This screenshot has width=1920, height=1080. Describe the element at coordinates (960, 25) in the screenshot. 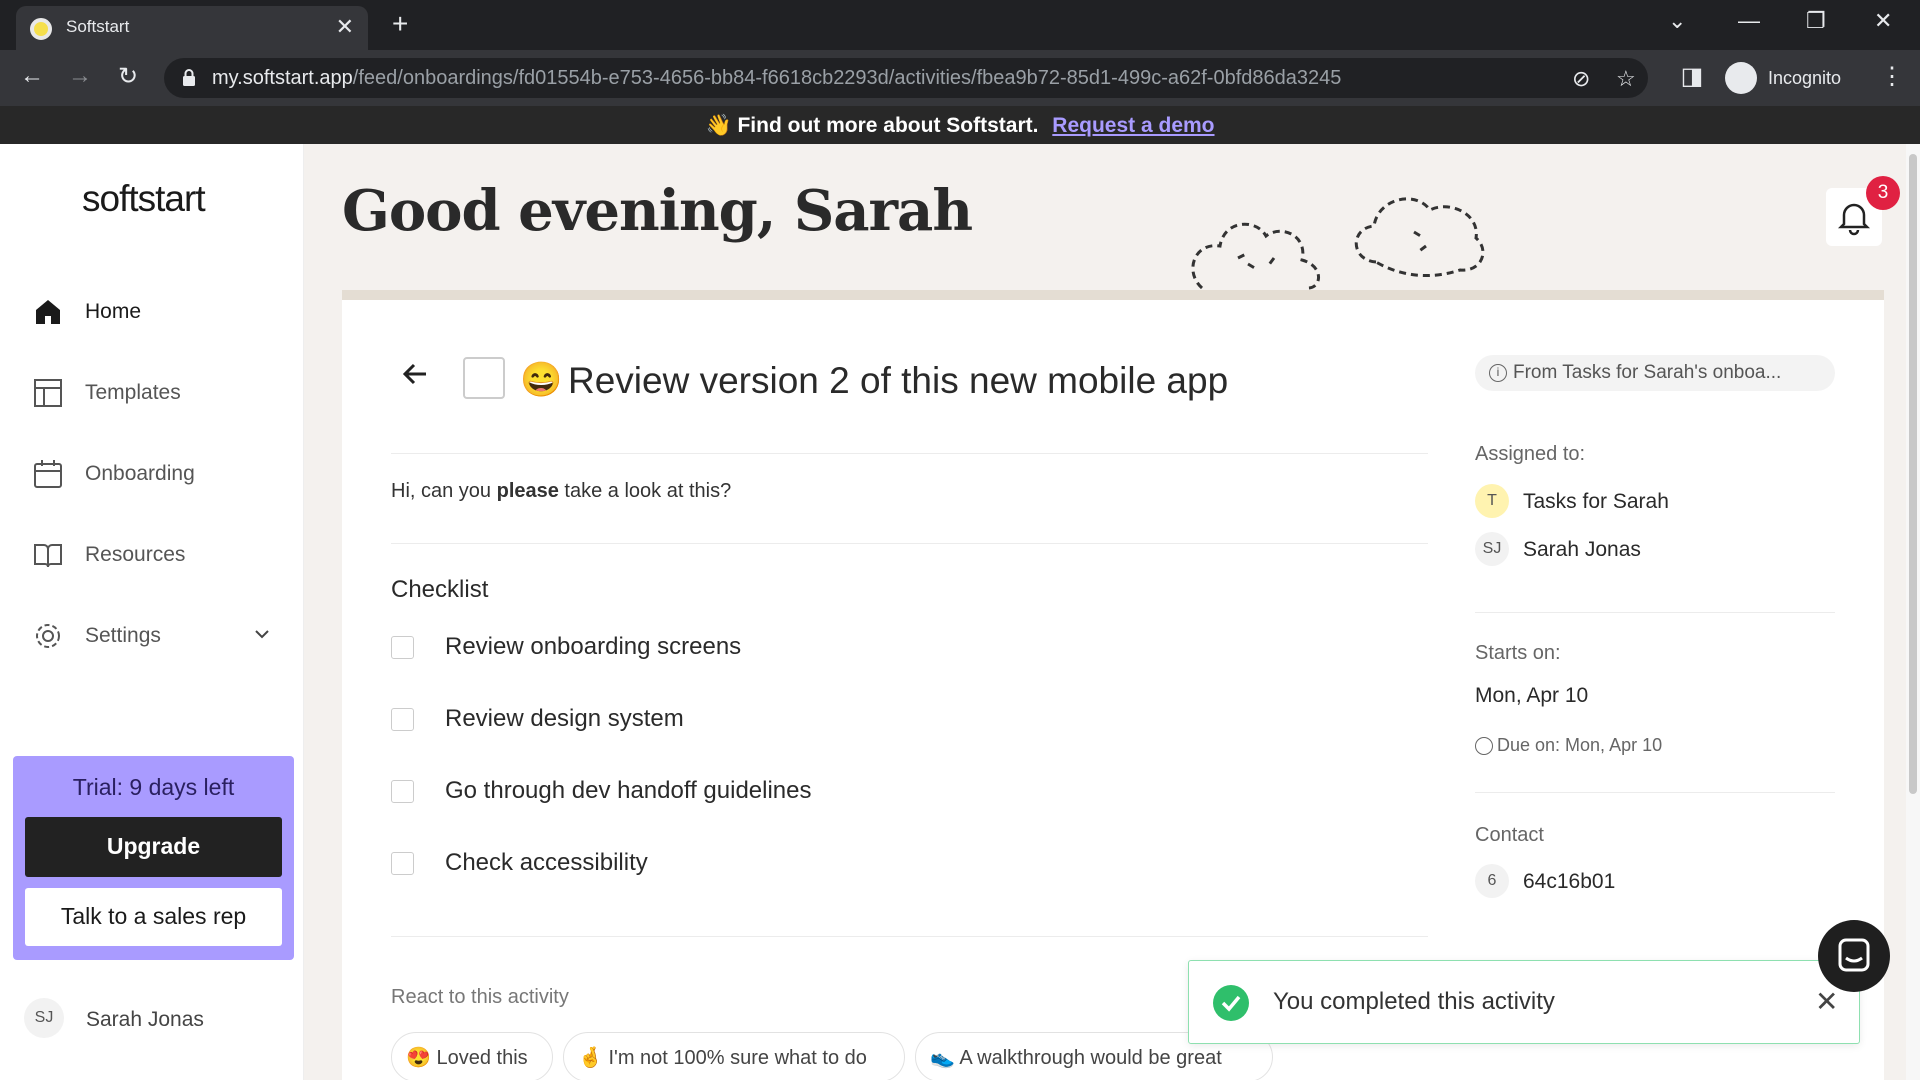

I see `browser-tab-bar: Softstart ✕ + ⌄ — ❐ ✕` at that location.